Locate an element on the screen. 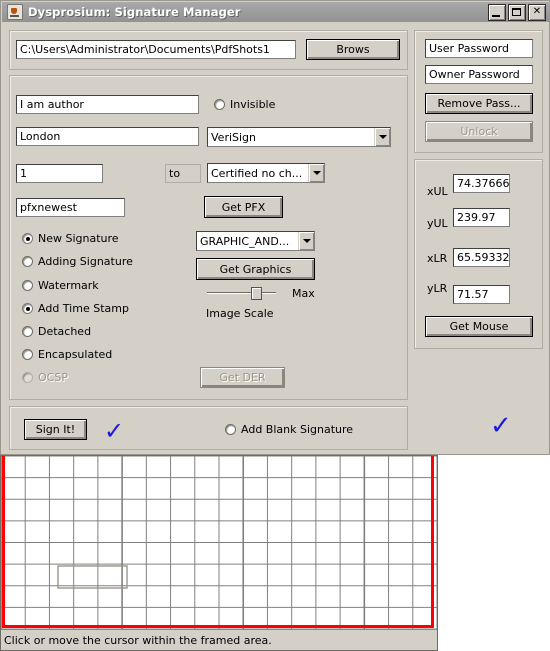  minimize-button is located at coordinates (497, 12).